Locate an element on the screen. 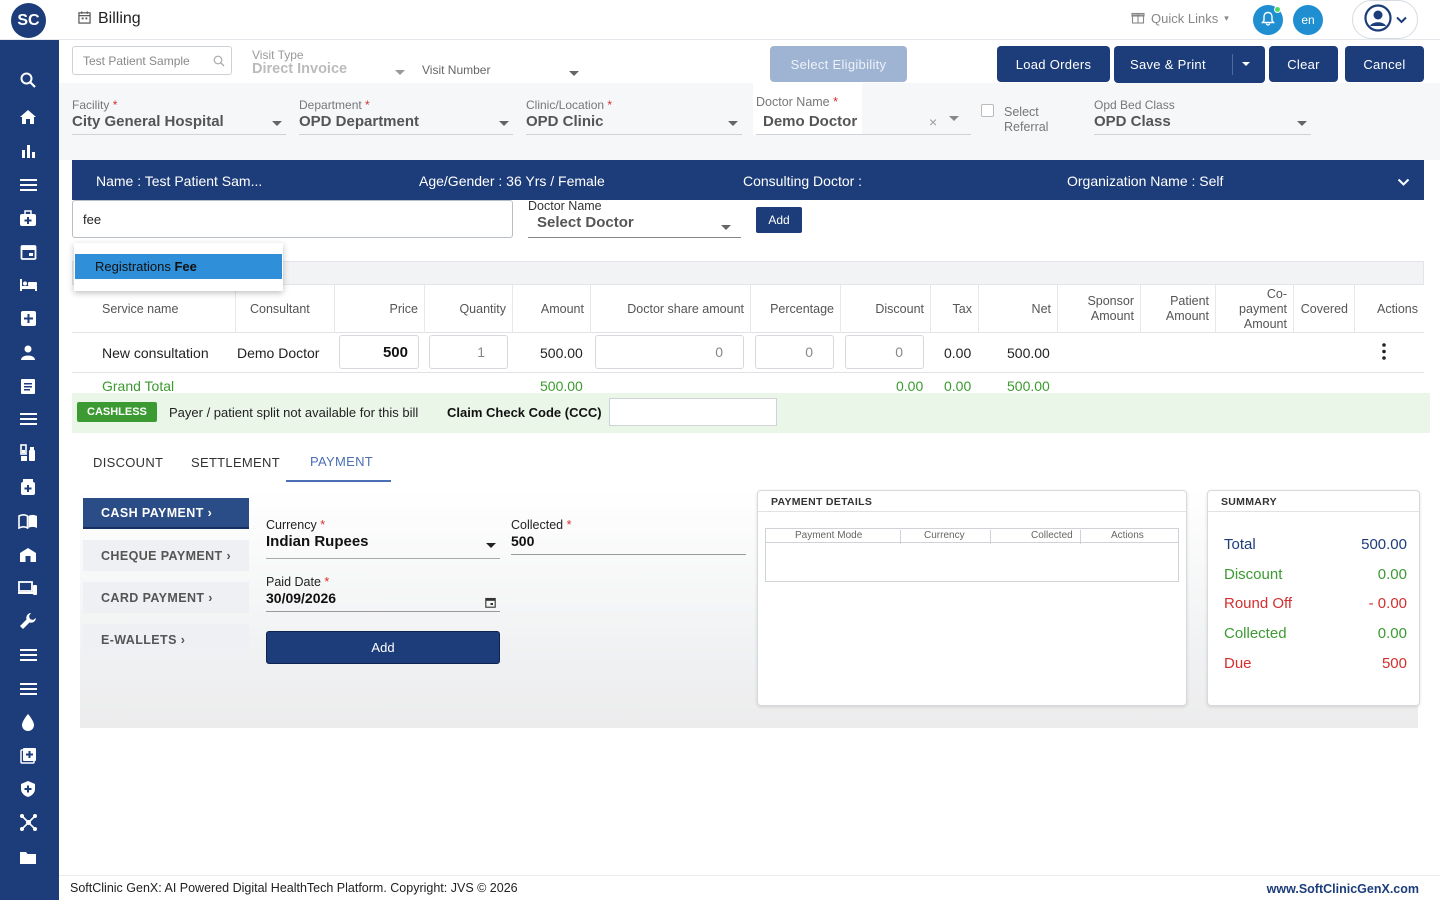 The image size is (1440, 900). paid-date-input: Paid Date * 30/09/2026 is located at coordinates (383, 593).